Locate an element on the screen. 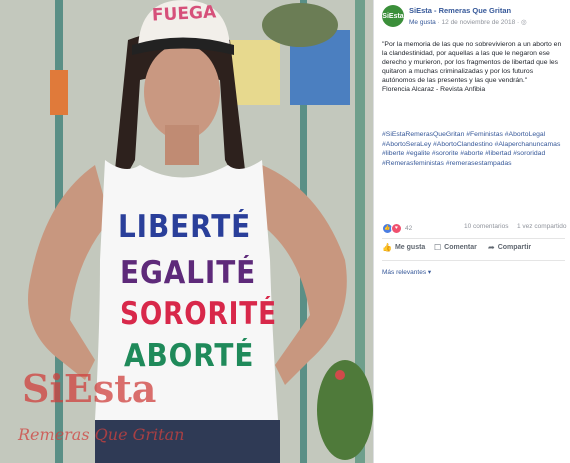 This screenshot has width=570, height=463. shirt-line-egalite: EGALITÉ is located at coordinates (188, 273).